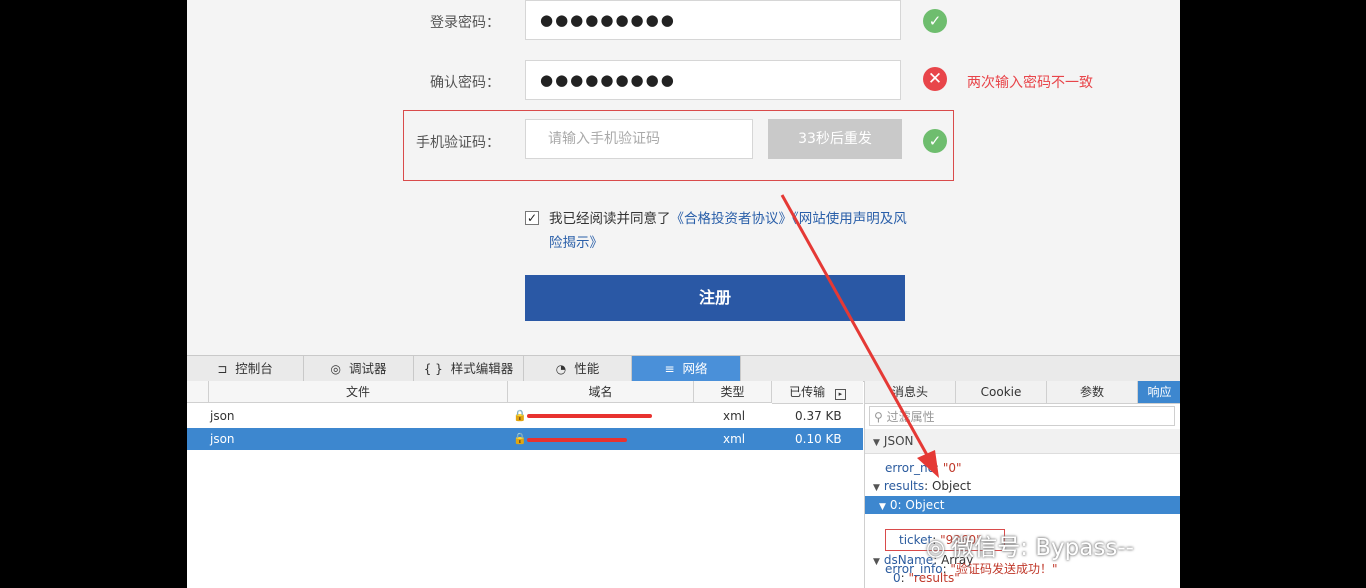 The image size is (1366, 588). What do you see at coordinates (818, 416) in the screenshot?
I see `request-size: 0.37 KB` at bounding box center [818, 416].